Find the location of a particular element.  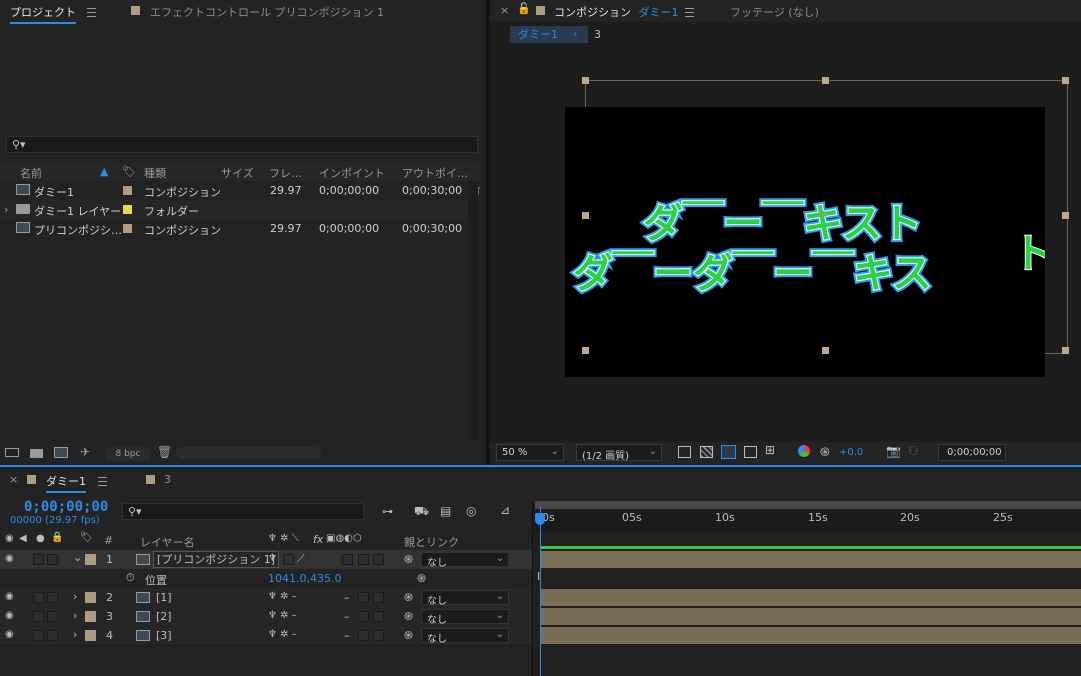

resolution-dropdown: (1/2 画質) ⌄ is located at coordinates (619, 453).